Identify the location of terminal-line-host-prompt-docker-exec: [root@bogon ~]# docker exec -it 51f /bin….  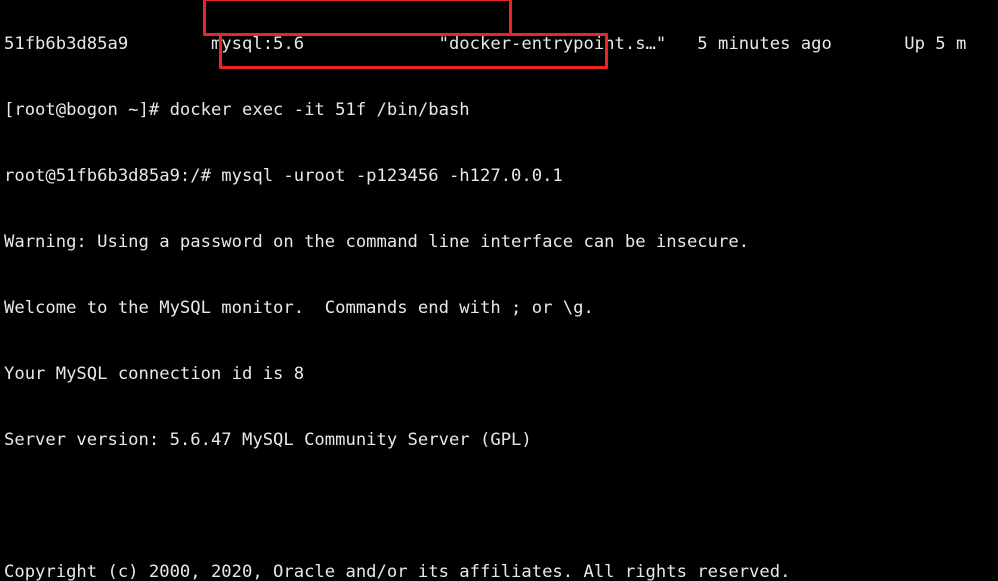
(237, 110).